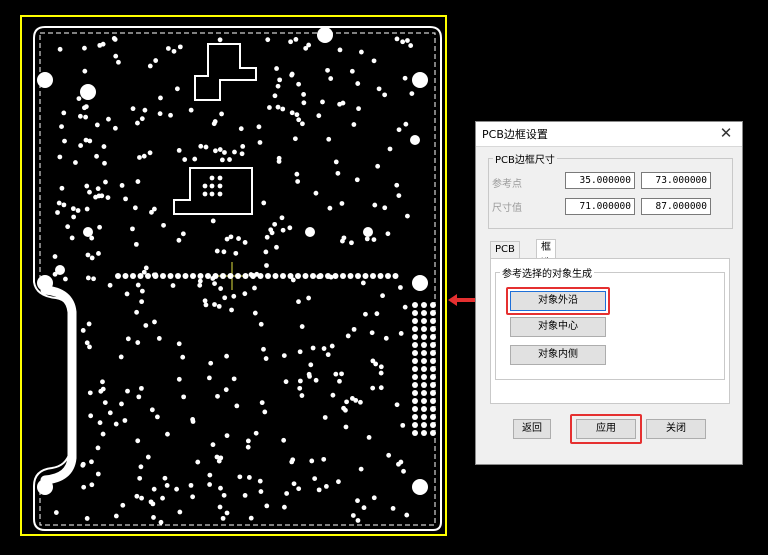  What do you see at coordinates (610, 331) in the screenshot?
I see `tab-panel: 参考选择的对象生成 对象外沿 对象中心 对象内侧` at bounding box center [610, 331].